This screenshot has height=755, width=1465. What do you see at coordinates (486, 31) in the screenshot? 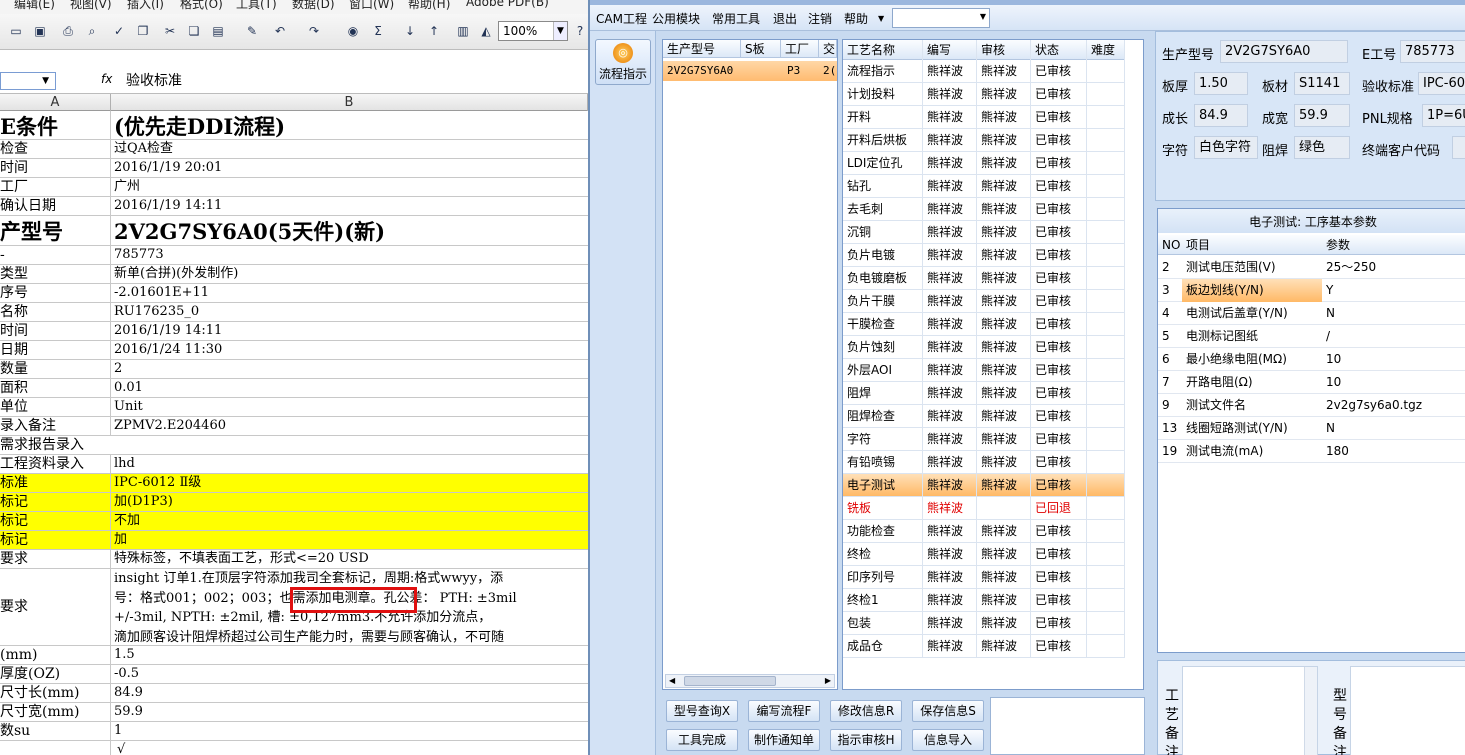
I see `drawing-icon: ◭` at bounding box center [486, 31].